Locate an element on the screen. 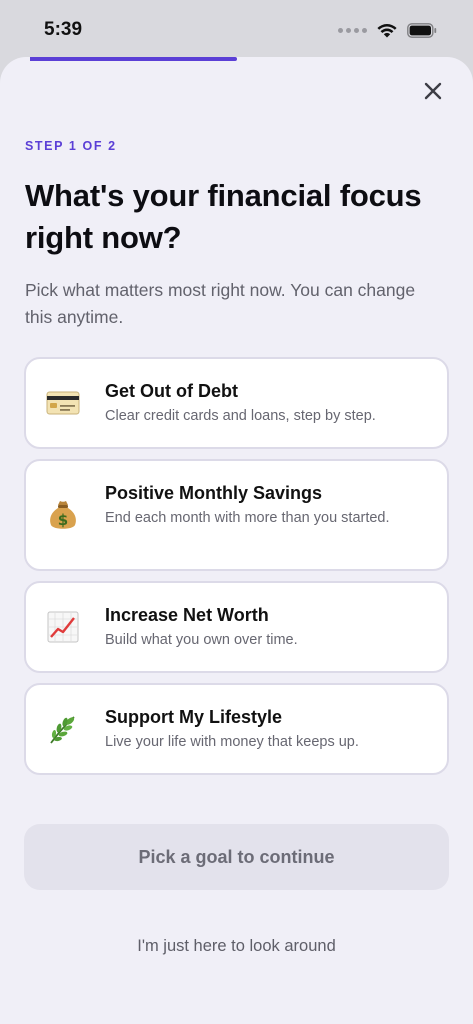  progress-bar is located at coordinates (236, 59).